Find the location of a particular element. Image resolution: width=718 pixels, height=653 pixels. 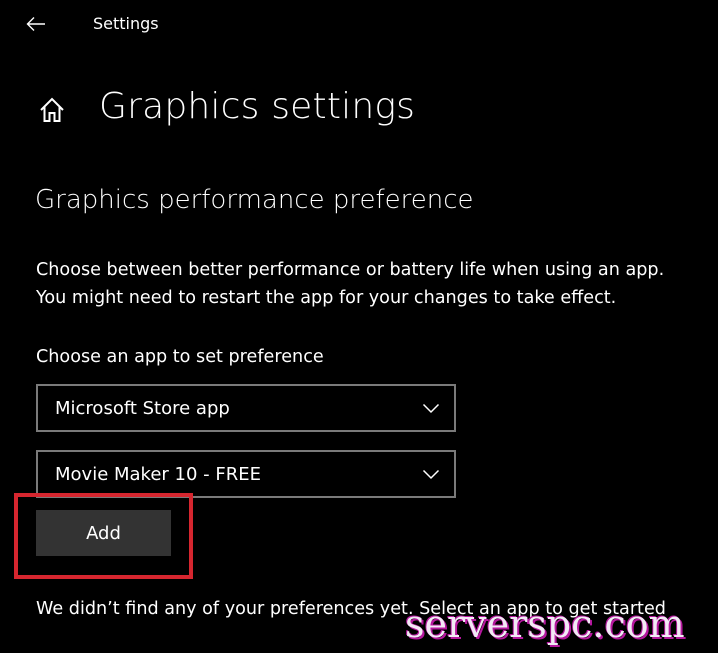

page-title: Graphics settings is located at coordinates (257, 106).